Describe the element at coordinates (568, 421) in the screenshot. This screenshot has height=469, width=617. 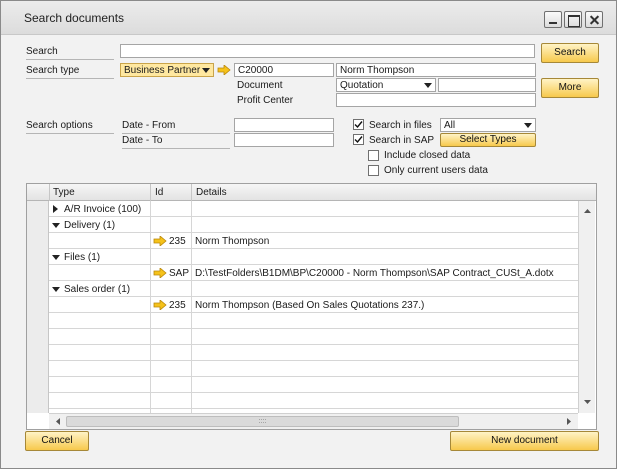
I see `scroll-right-icon` at that location.